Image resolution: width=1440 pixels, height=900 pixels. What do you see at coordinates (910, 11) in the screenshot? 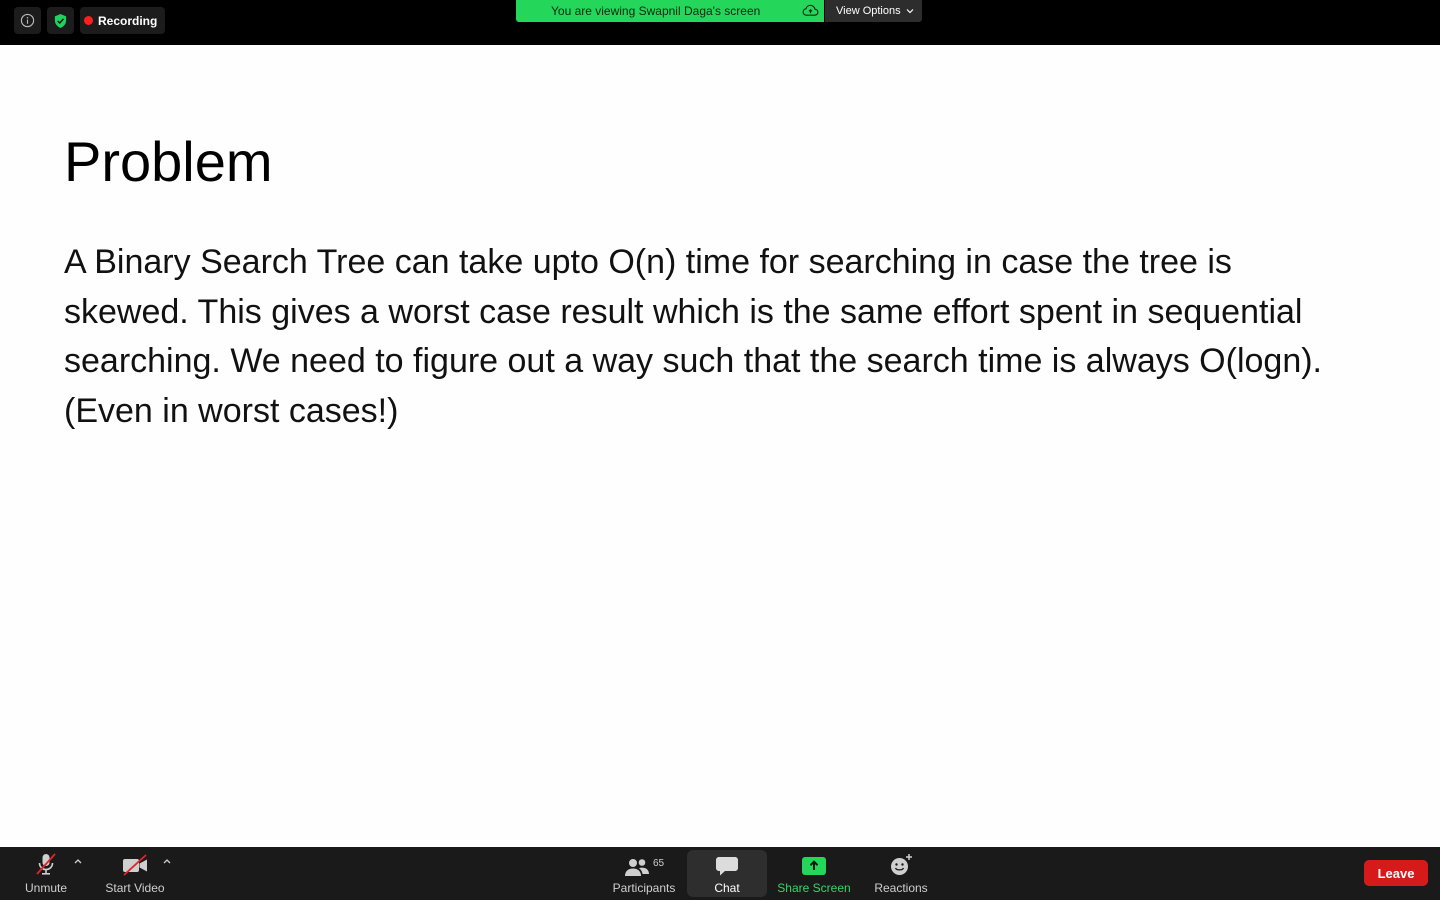
I see `chevron-down-icon` at bounding box center [910, 11].